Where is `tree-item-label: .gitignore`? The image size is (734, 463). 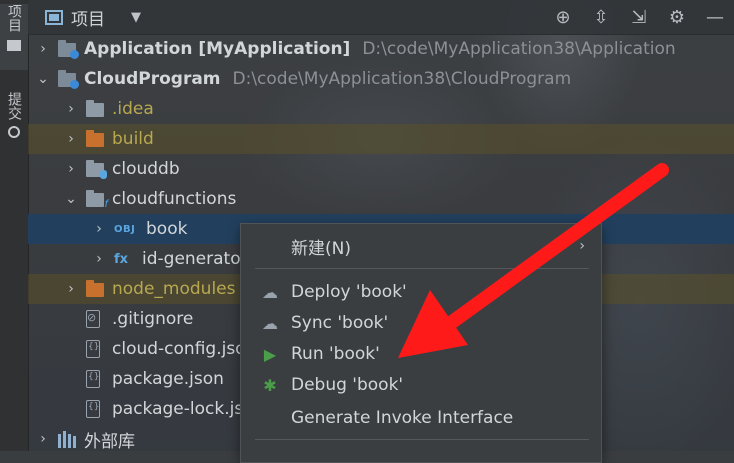
tree-item-label: .gitignore is located at coordinates (153, 319).